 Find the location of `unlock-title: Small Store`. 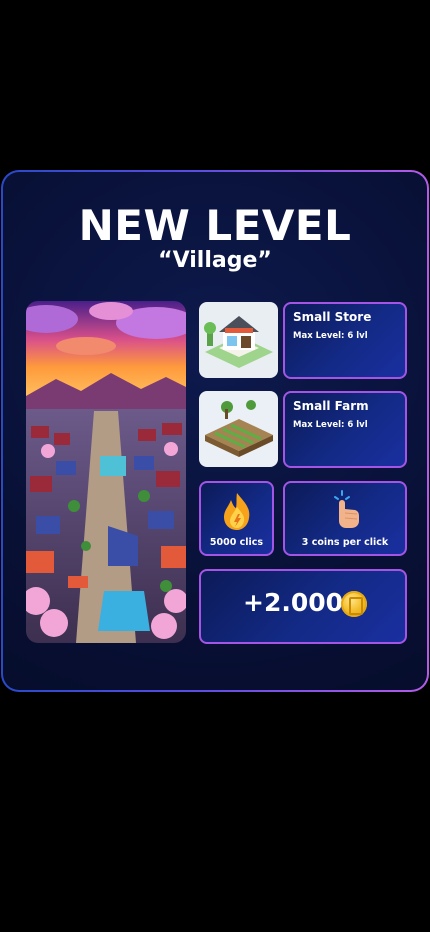

unlock-title: Small Store is located at coordinates (332, 317).